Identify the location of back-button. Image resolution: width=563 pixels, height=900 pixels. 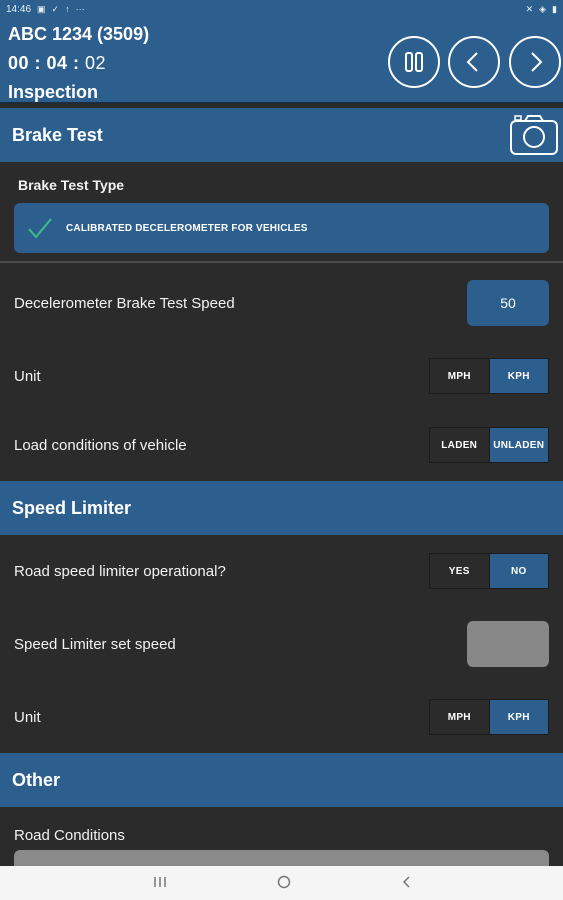
(406, 883).